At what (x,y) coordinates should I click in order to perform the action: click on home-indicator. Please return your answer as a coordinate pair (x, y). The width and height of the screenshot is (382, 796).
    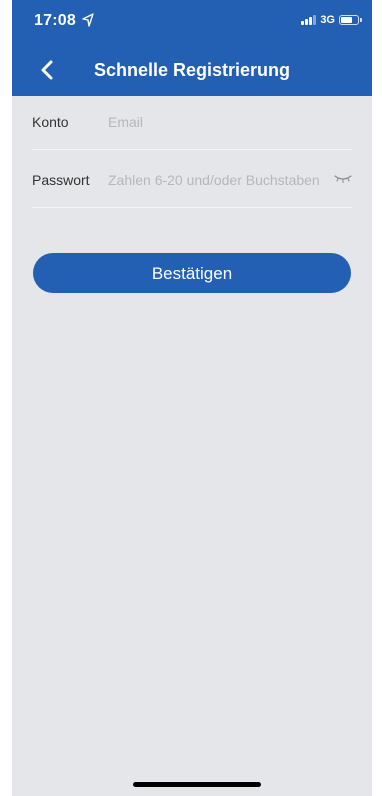
    Looking at the image, I should click on (197, 784).